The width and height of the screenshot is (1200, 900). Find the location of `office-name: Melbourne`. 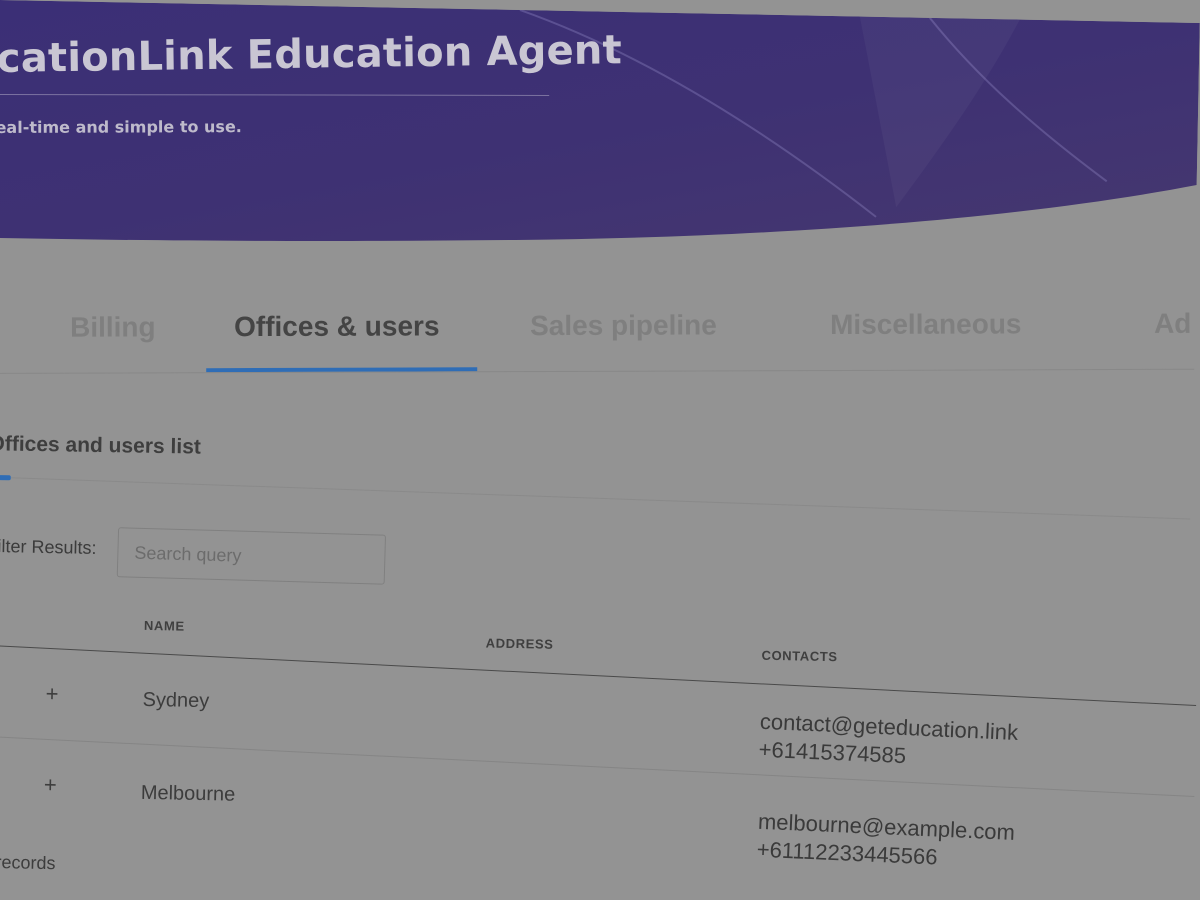

office-name: Melbourne is located at coordinates (188, 793).